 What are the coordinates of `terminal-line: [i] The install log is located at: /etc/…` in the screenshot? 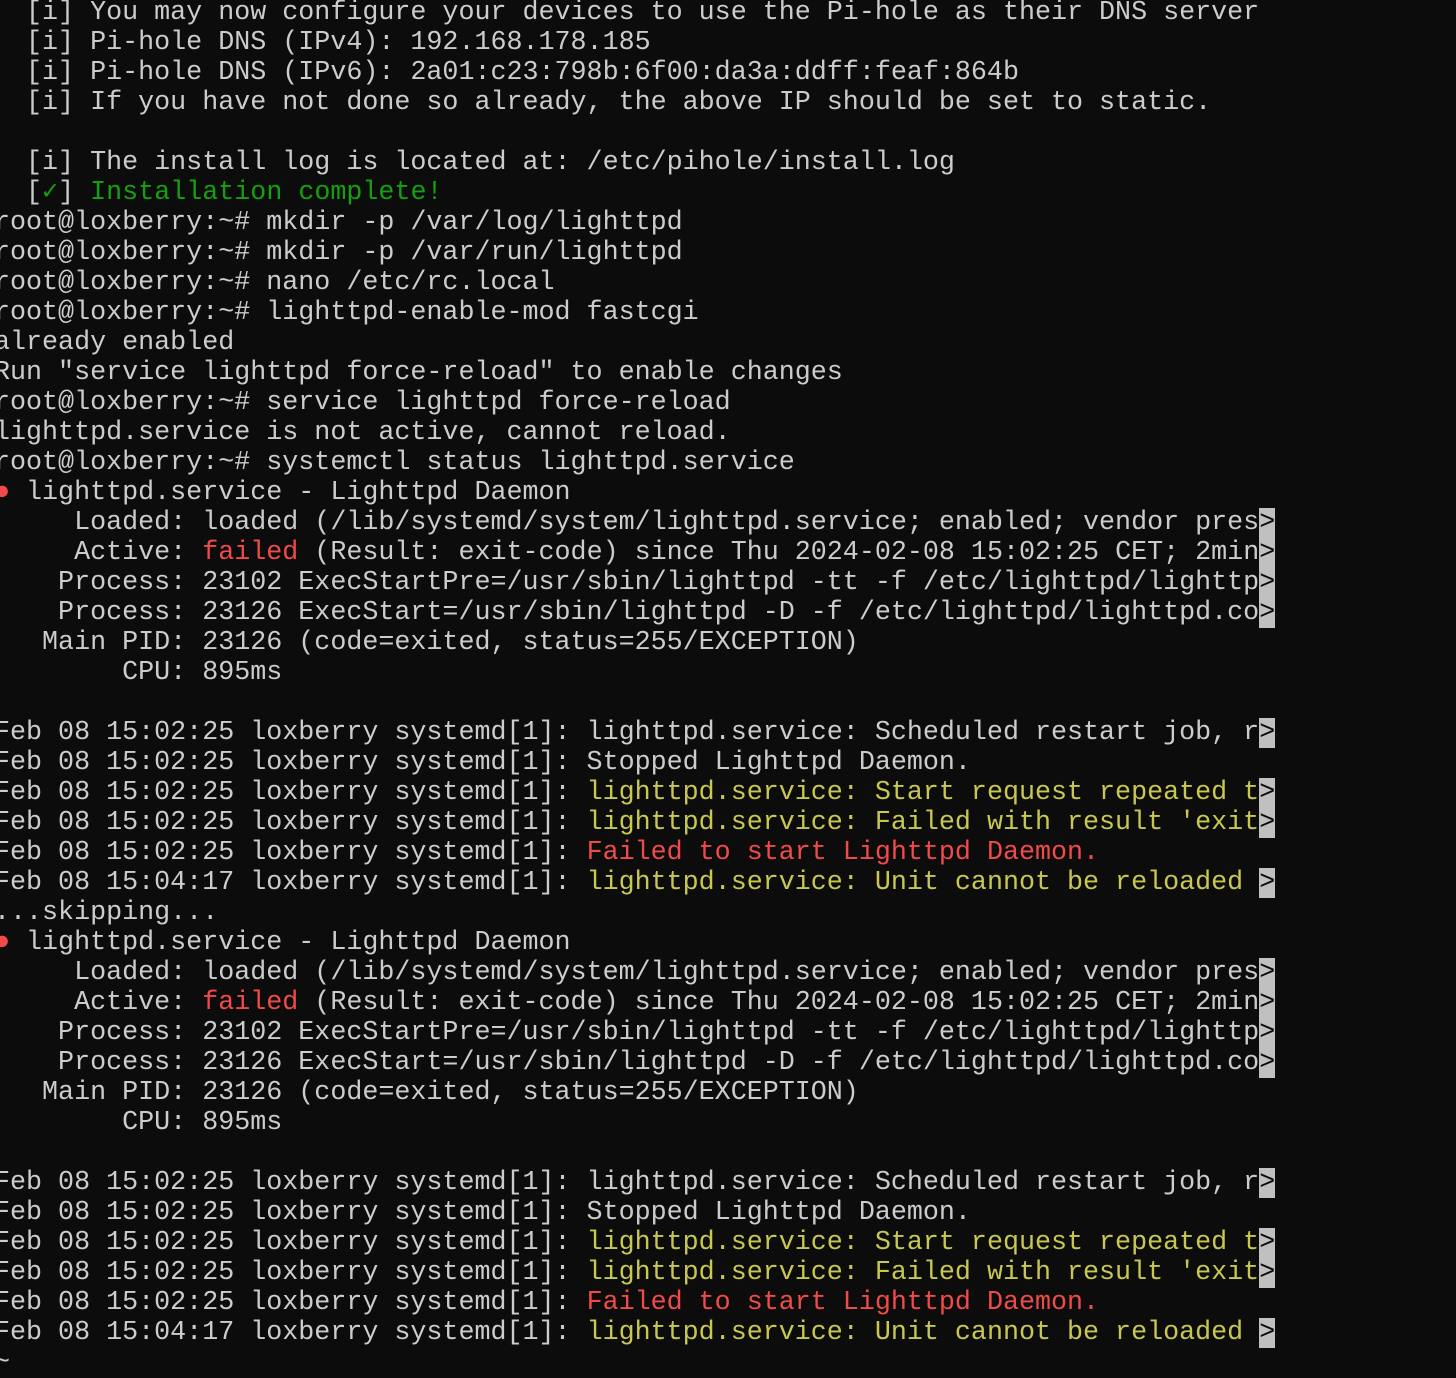 It's located at (637, 163).